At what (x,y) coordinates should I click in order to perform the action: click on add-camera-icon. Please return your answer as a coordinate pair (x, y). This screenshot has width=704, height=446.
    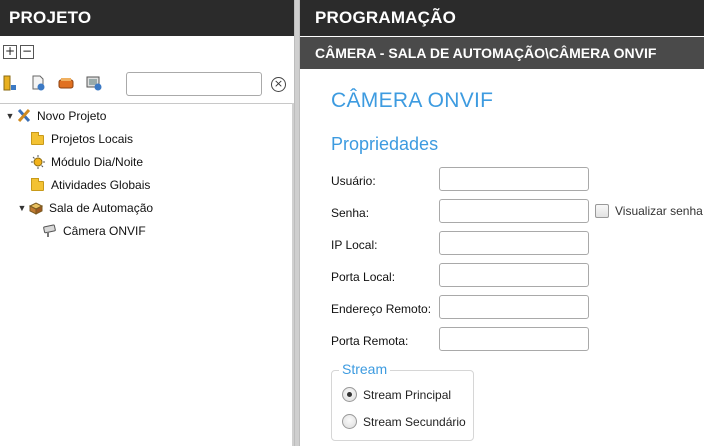
    Looking at the image, I should click on (94, 83).